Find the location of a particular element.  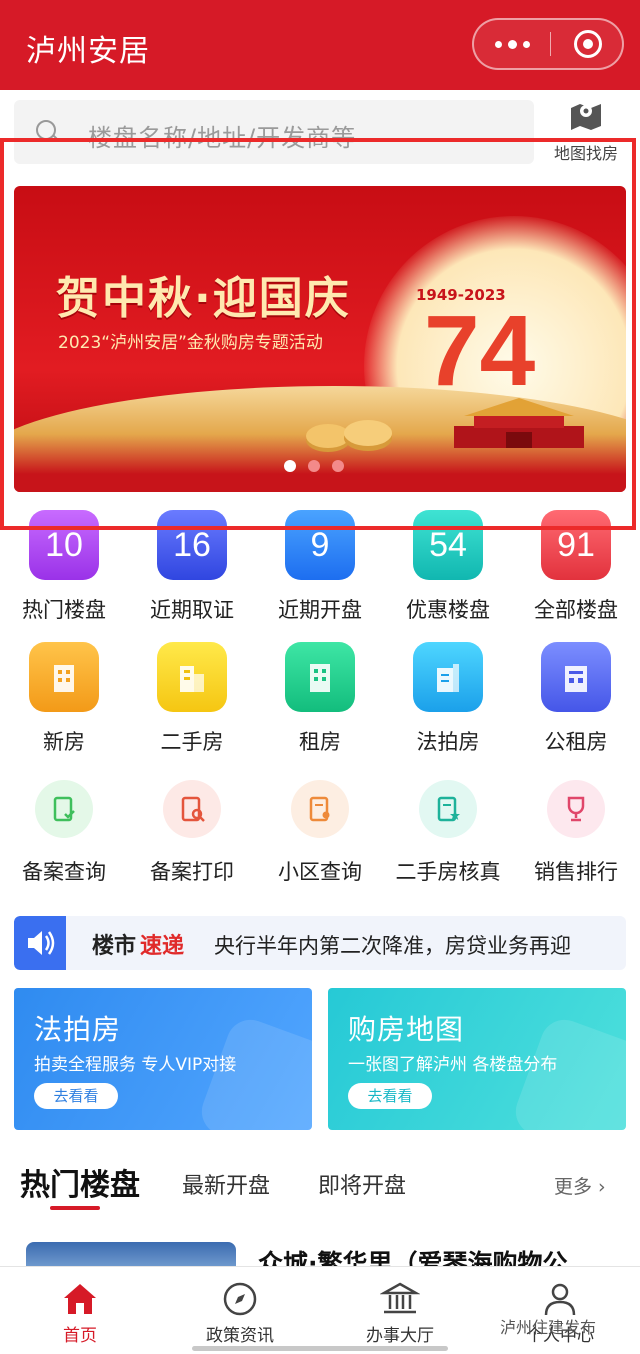

search-bar: 楼盘名称/地址/开发商等 is located at coordinates (274, 132).